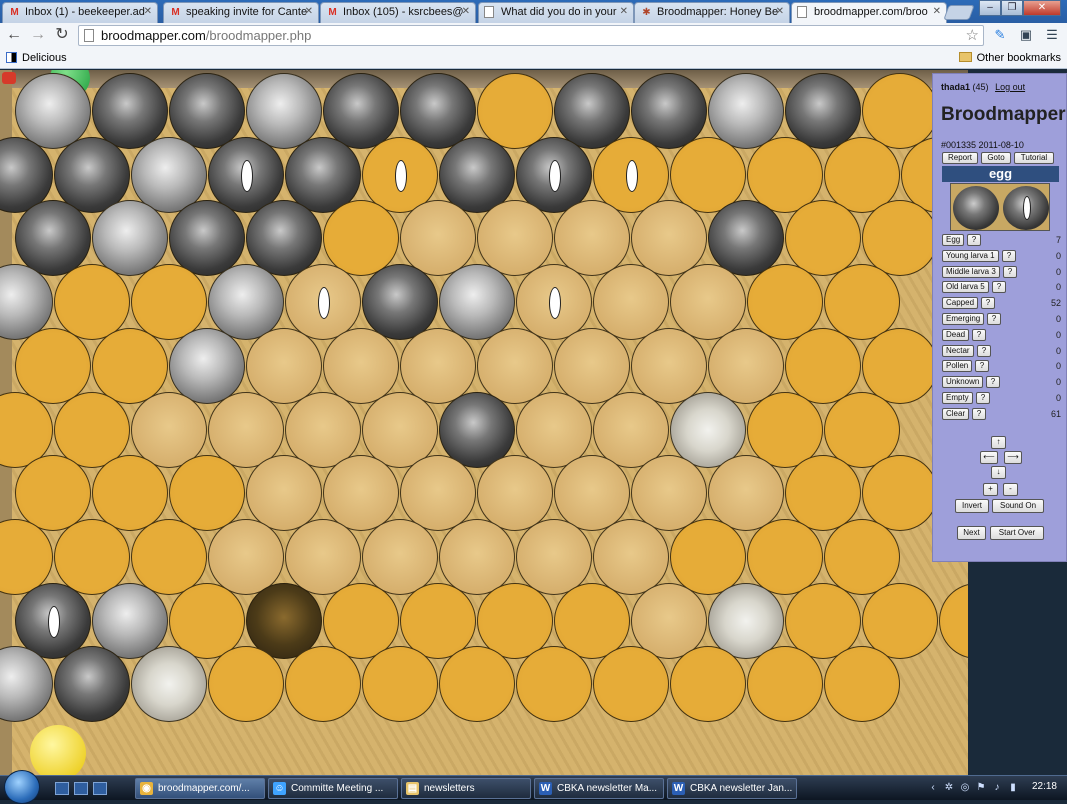 The height and width of the screenshot is (804, 1067). What do you see at coordinates (1010, 489) in the screenshot?
I see `zoom-out-button: -` at bounding box center [1010, 489].